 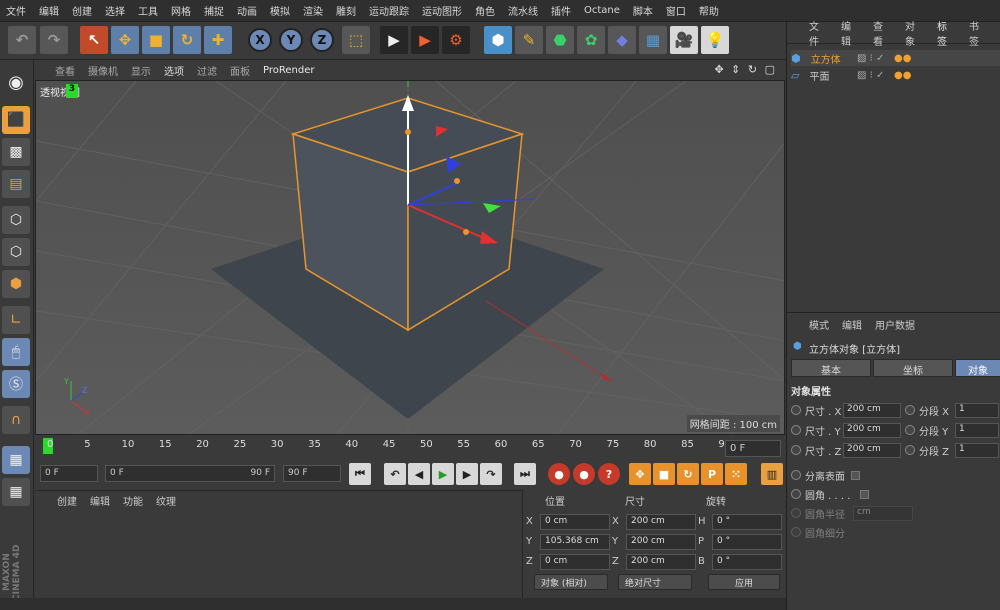 I want to click on visibility-icon: ▨ ⁝ ✓, so click(x=870, y=75).